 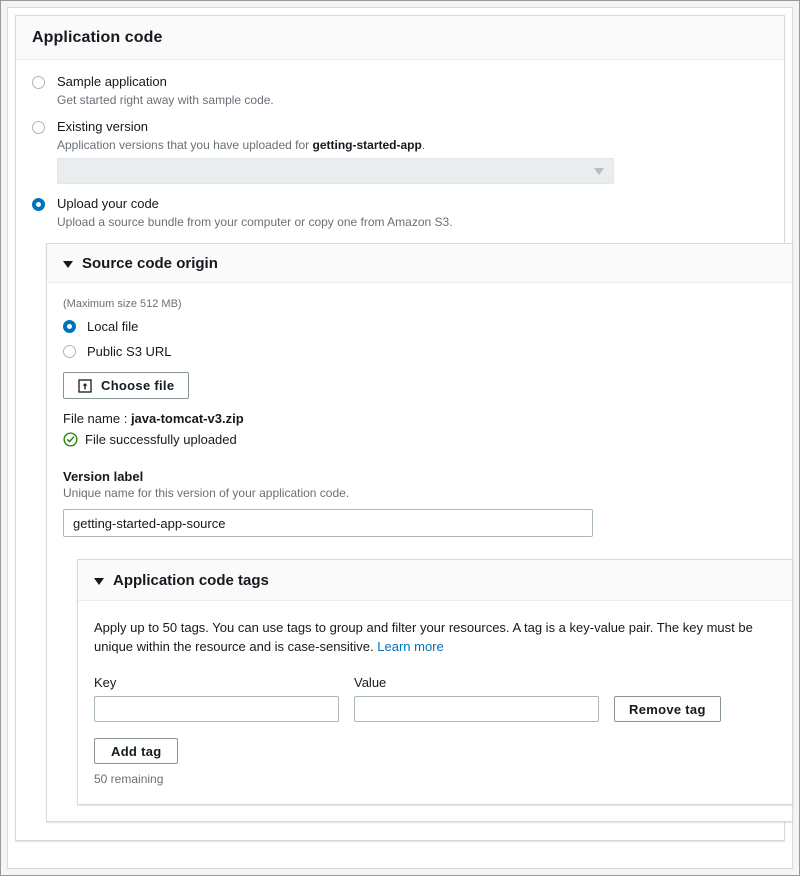 I want to click on source-code-origin-title-row: Source code origin, so click(x=419, y=263).